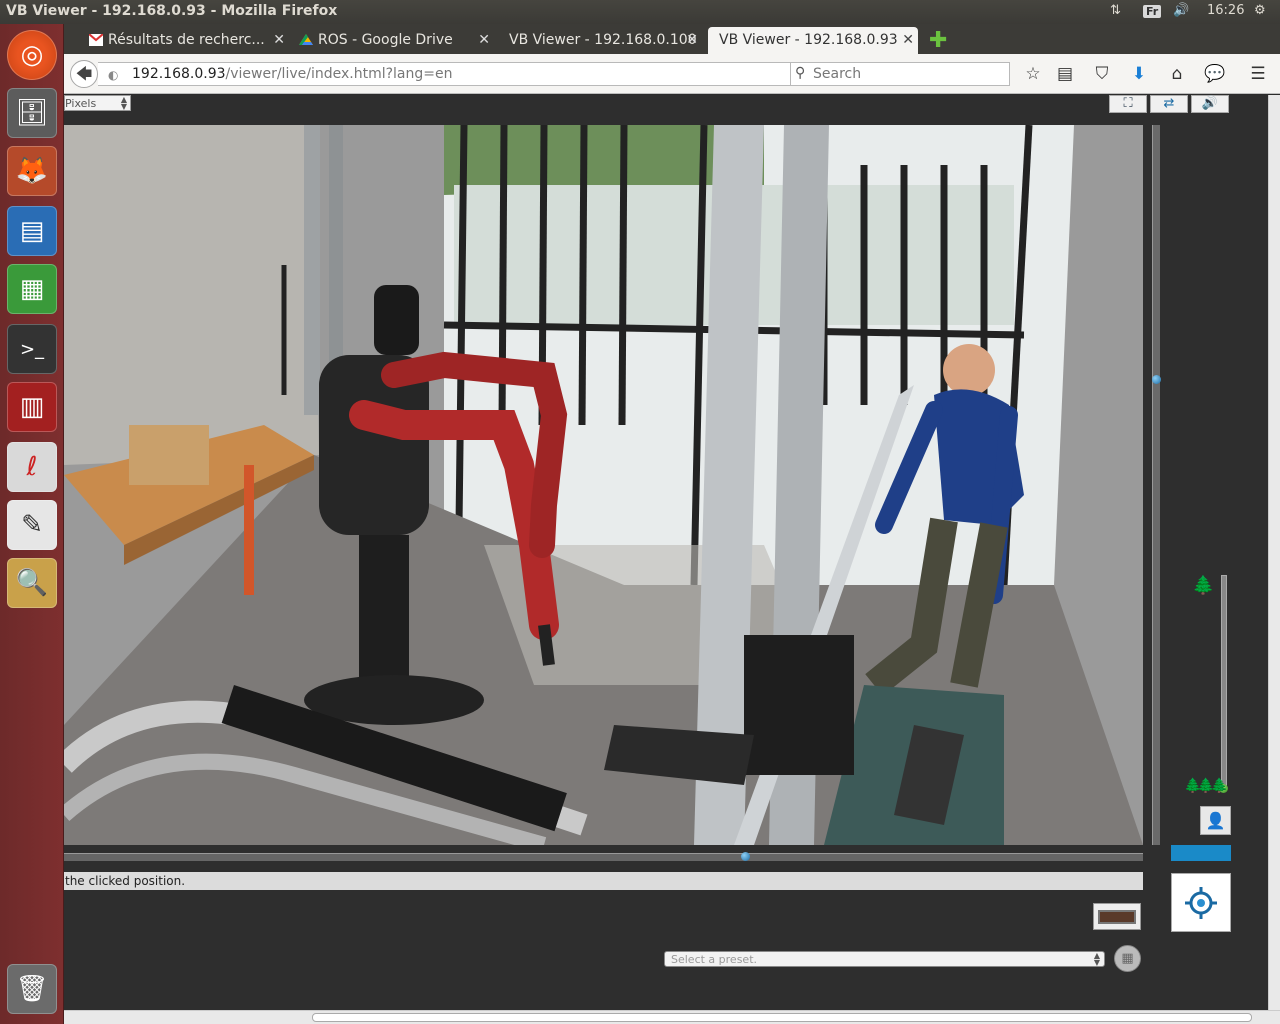  Describe the element at coordinates (1181, 10) in the screenshot. I see `volume-icon: 🔊` at that location.